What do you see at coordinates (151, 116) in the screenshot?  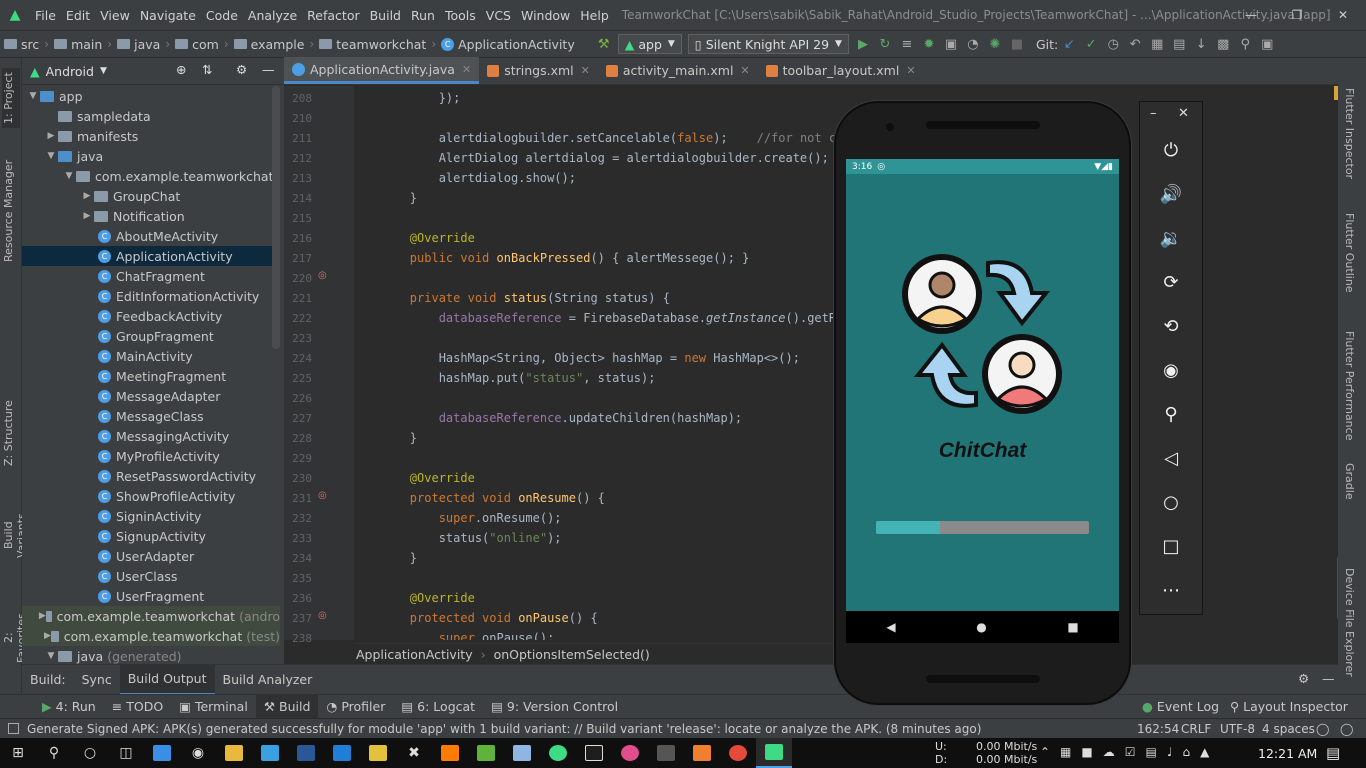 I see `tree-item: sampledata` at bounding box center [151, 116].